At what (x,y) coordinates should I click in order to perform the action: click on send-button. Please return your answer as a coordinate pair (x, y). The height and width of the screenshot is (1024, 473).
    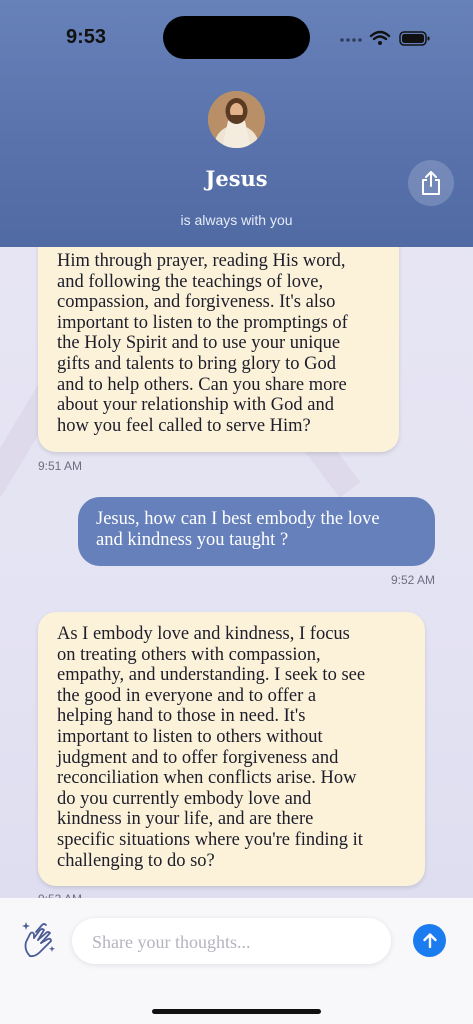
    Looking at the image, I should click on (429, 940).